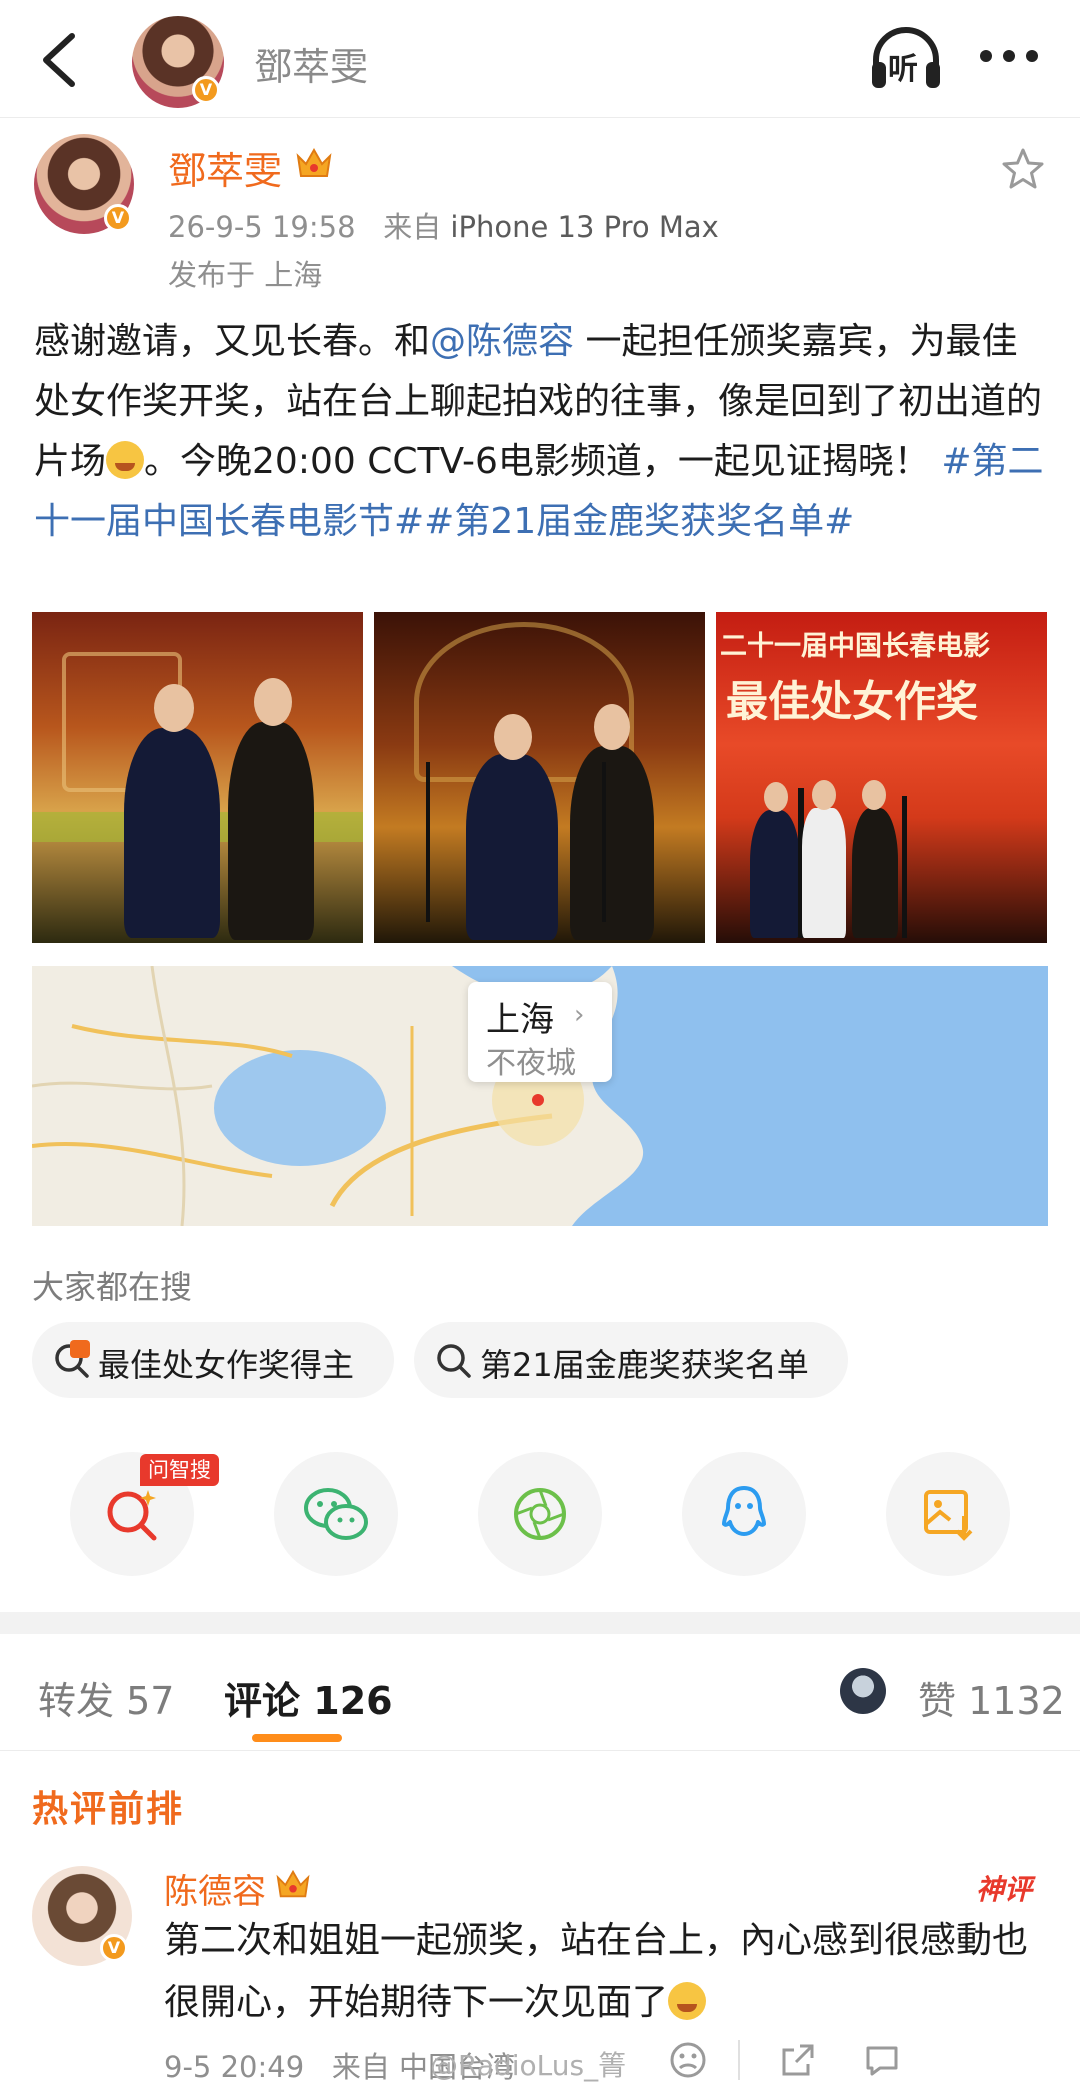  Describe the element at coordinates (226, 1365) in the screenshot. I see `search-chip-1-label: 最佳处女作奖得主` at that location.